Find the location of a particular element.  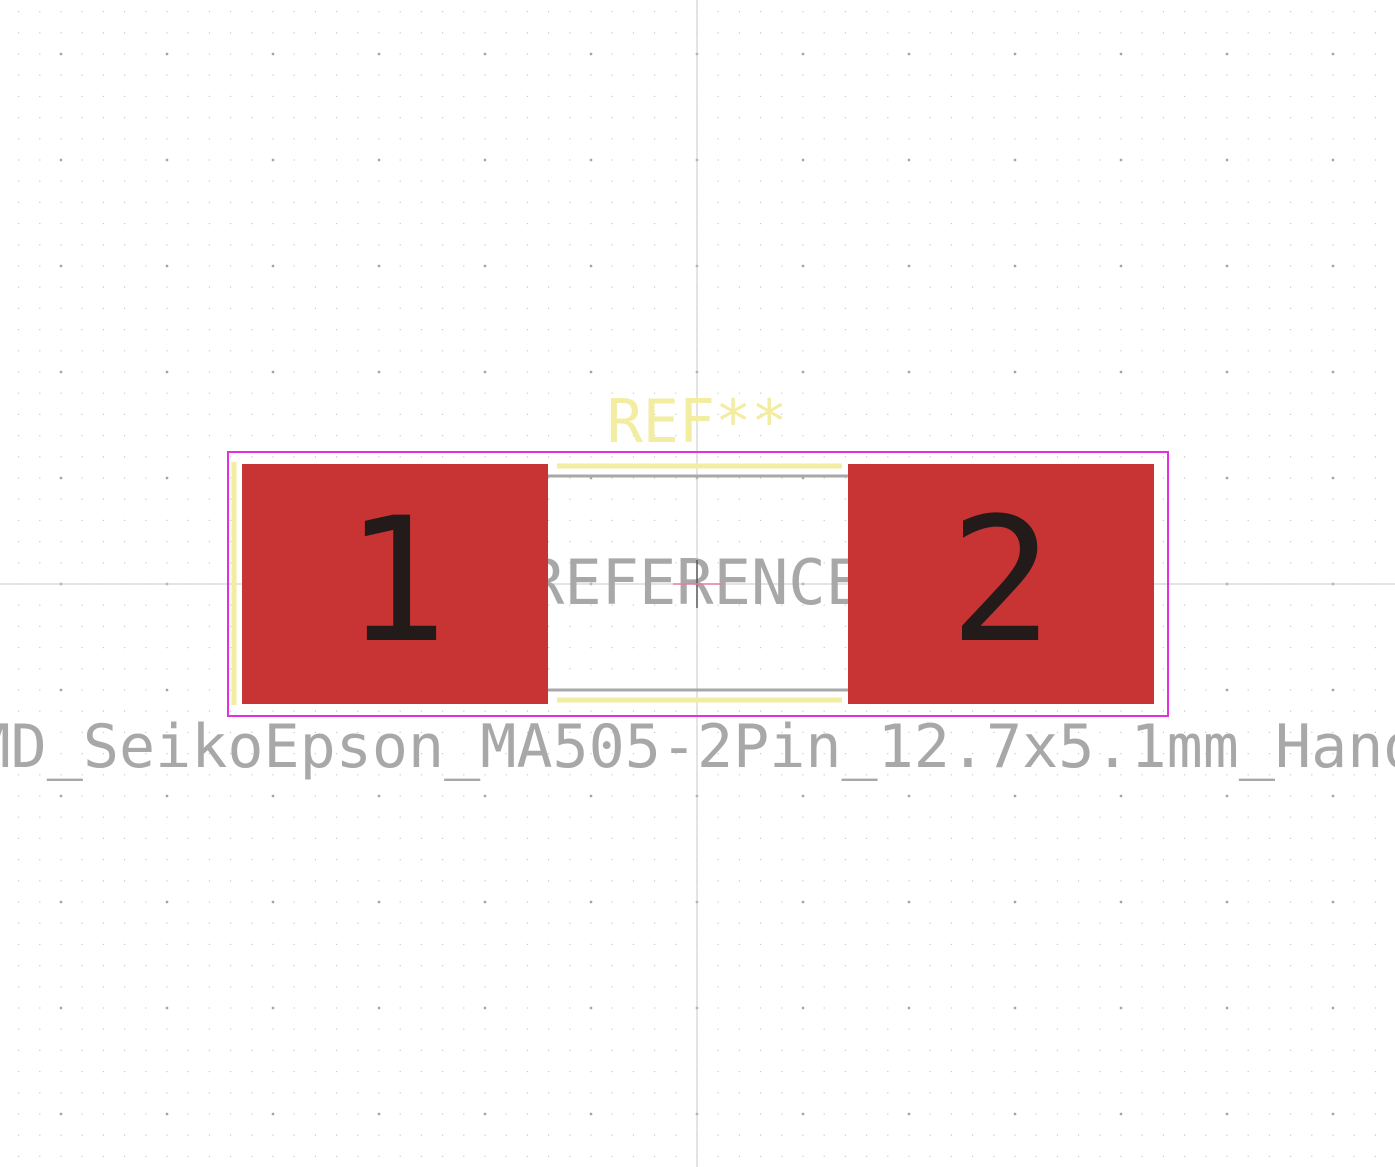

pad-2: 2 is located at coordinates (1001, 584).